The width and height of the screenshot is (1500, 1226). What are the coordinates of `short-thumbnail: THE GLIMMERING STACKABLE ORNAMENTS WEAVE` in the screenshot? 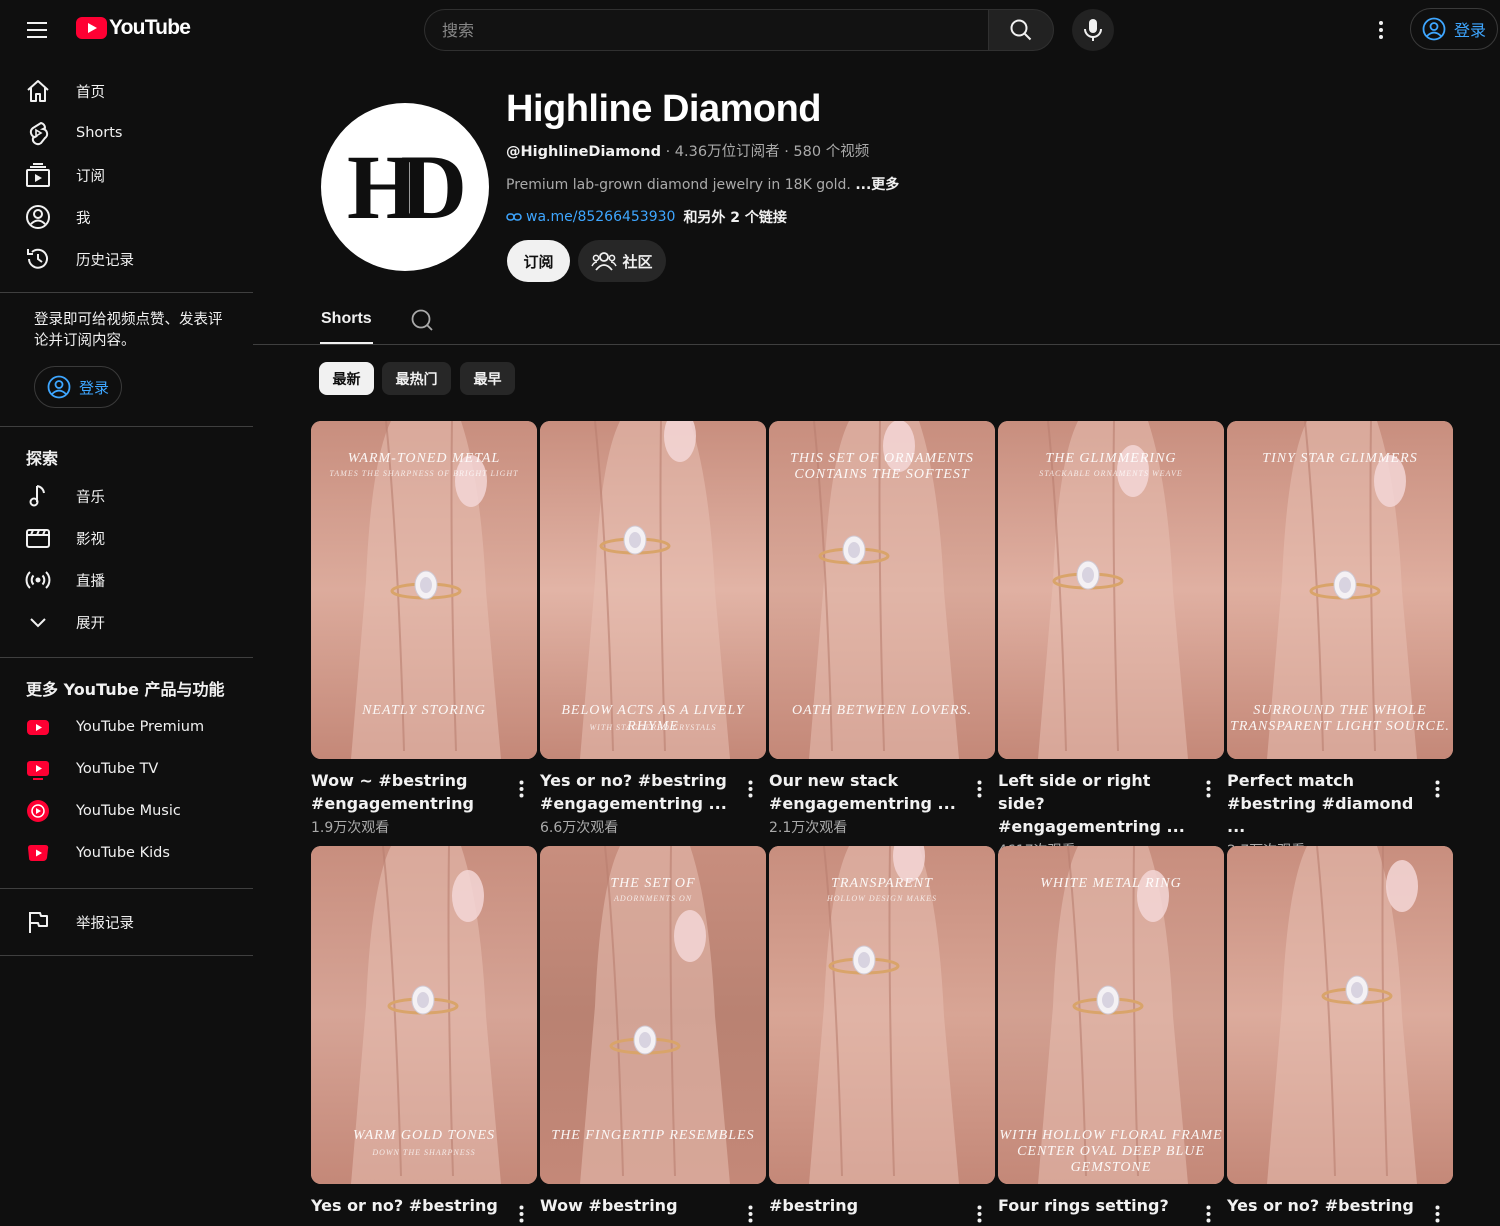 It's located at (1111, 590).